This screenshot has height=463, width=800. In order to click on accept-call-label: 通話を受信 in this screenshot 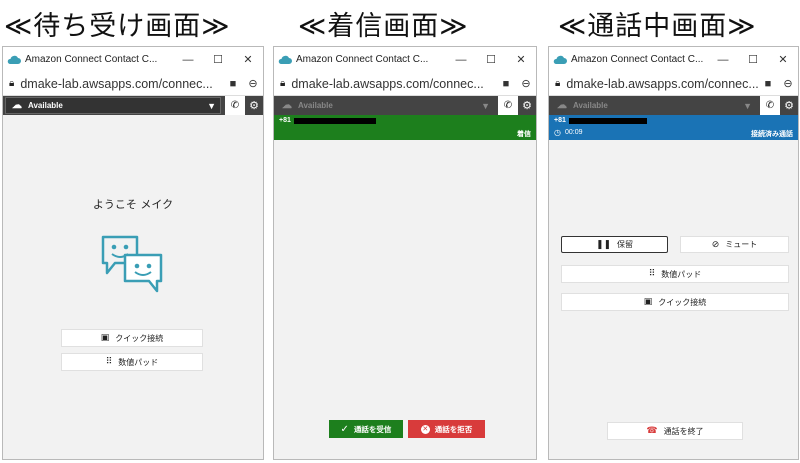, I will do `click(372, 429)`.